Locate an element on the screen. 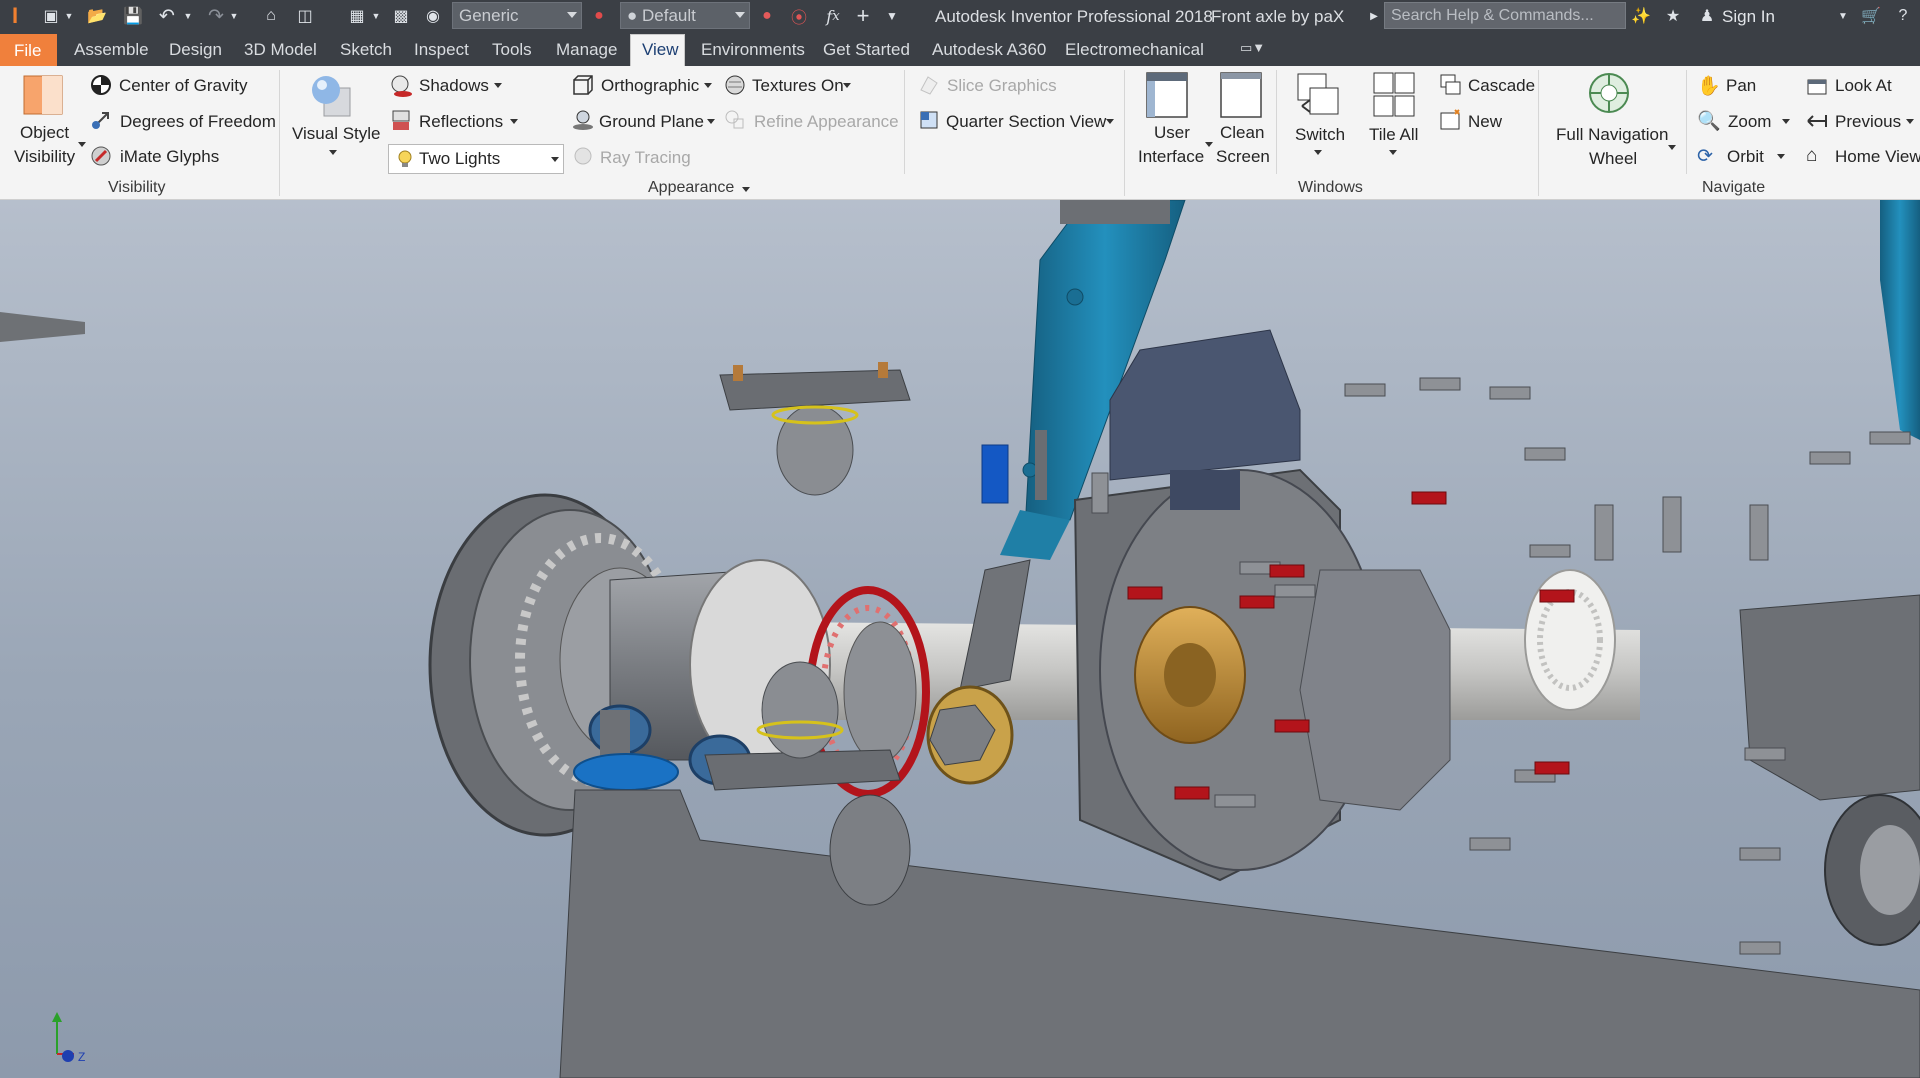  clear-appearance-icon: ⦿ is located at coordinates (799, 16).